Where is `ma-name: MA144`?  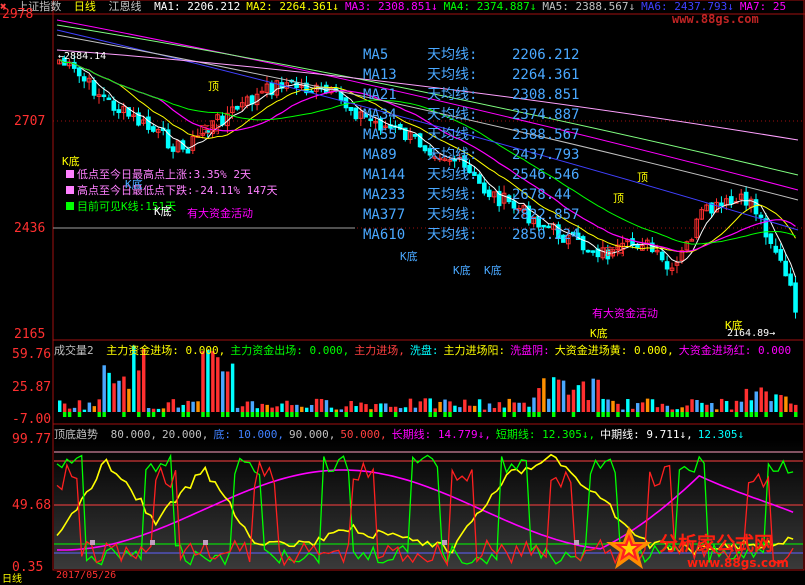 ma-name: MA144 is located at coordinates (384, 175).